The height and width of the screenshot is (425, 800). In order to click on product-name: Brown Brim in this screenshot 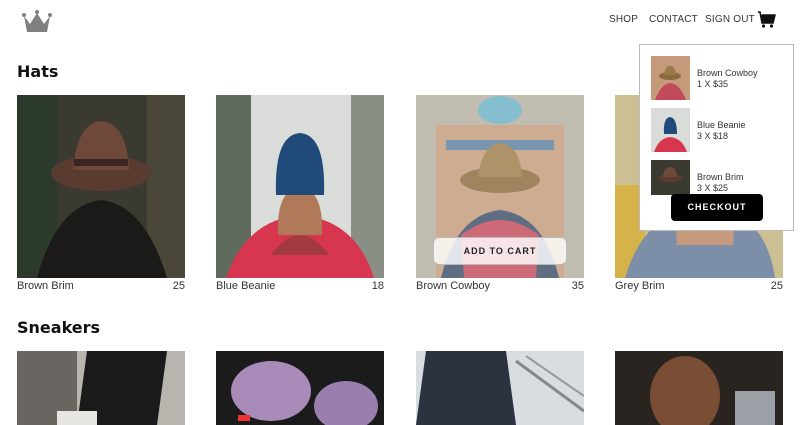, I will do `click(45, 286)`.